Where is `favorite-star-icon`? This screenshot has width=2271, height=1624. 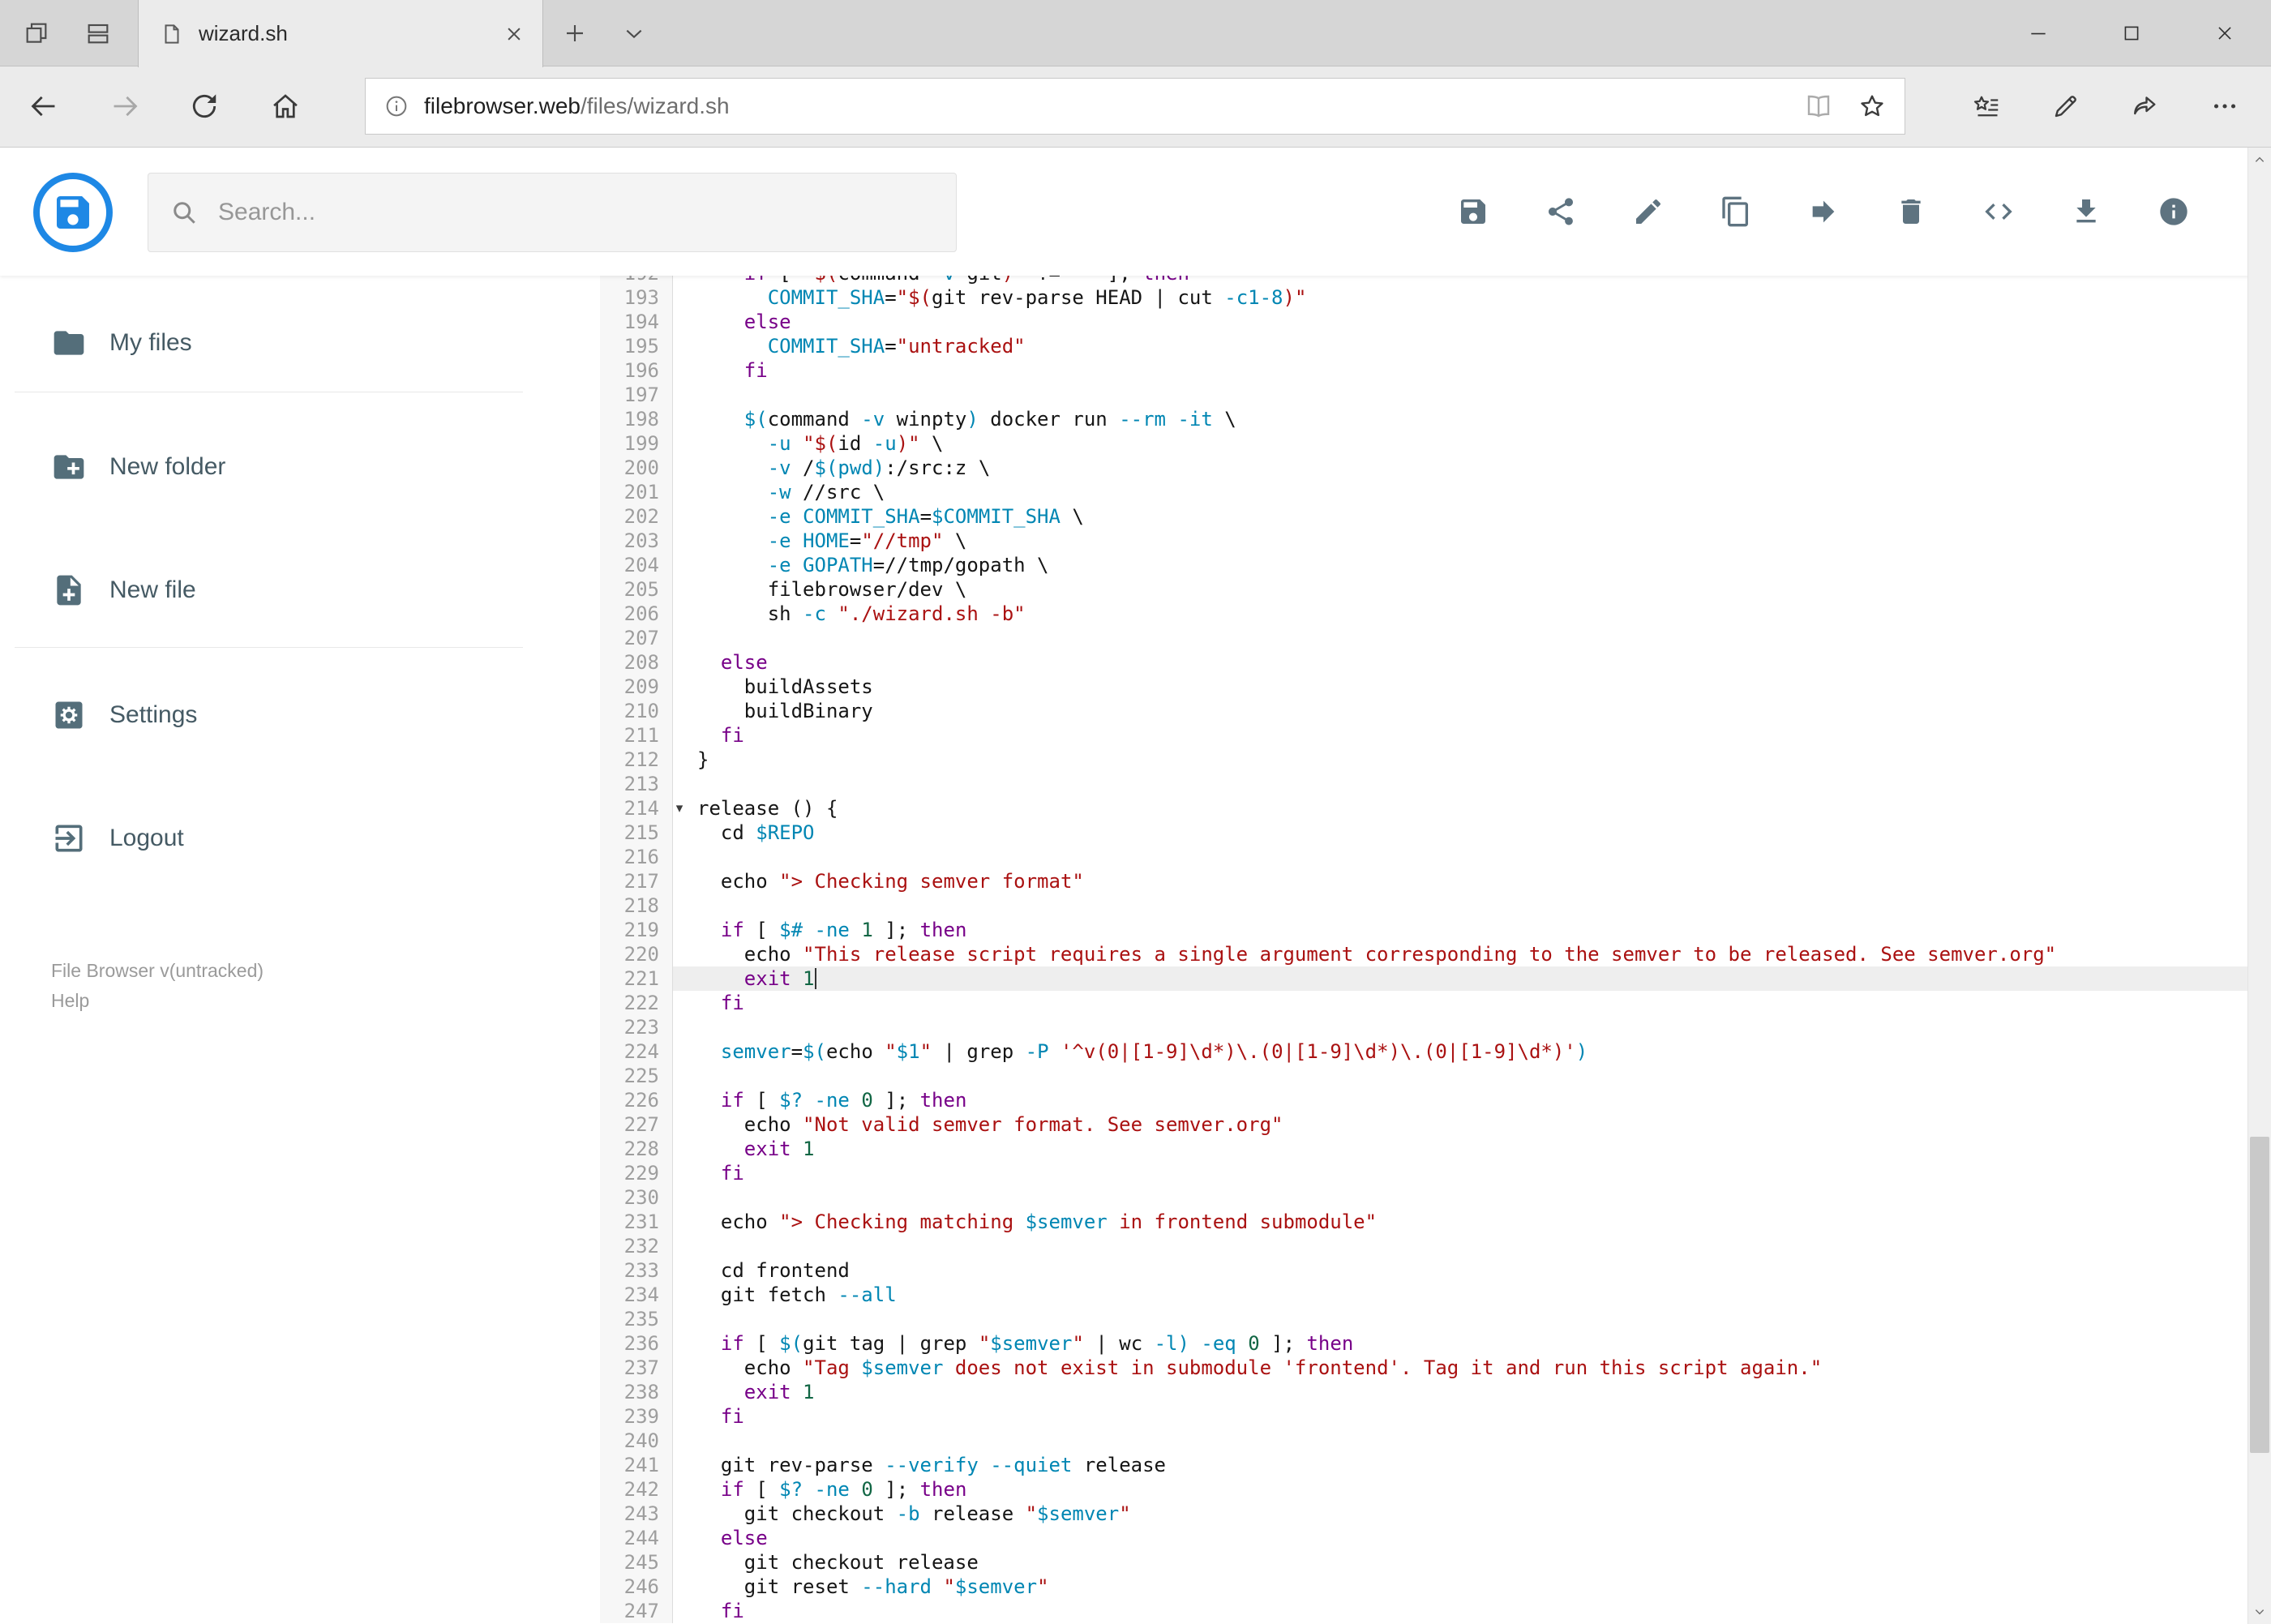 favorite-star-icon is located at coordinates (1873, 106).